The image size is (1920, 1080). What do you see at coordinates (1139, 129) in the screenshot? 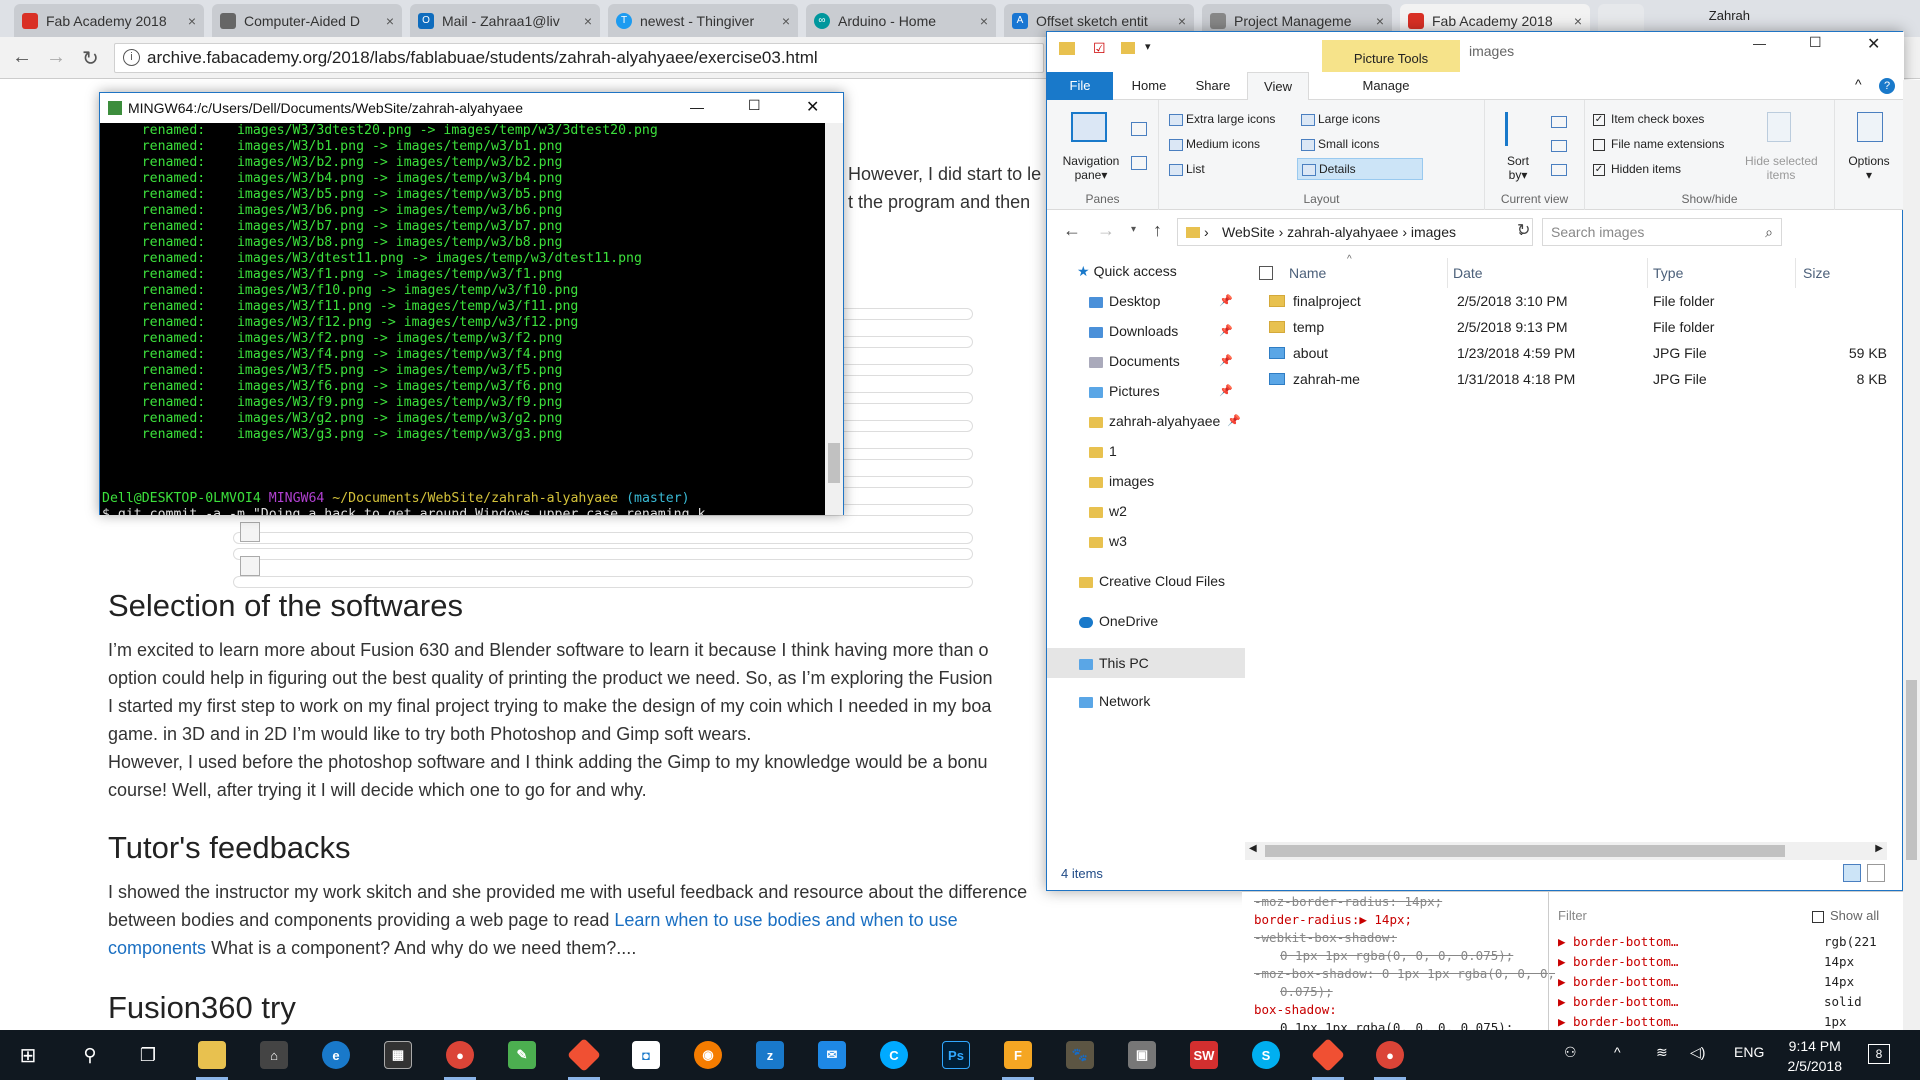
I see `preview-pane-icon` at bounding box center [1139, 129].